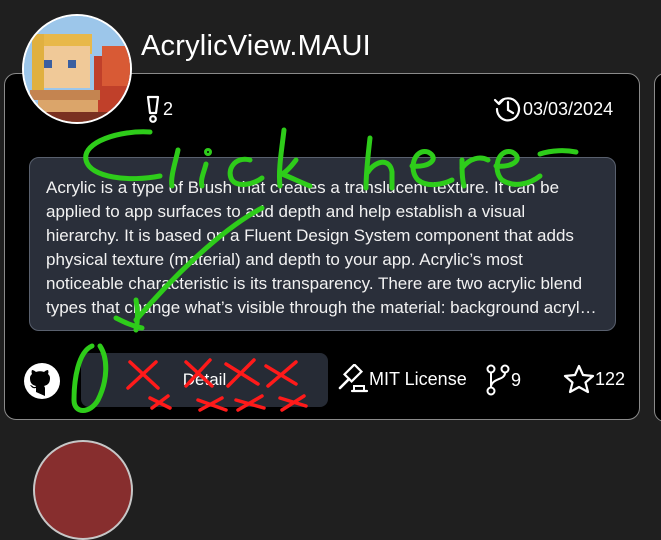 This screenshot has width=661, height=540. I want to click on stars-count: 122, so click(594, 379).